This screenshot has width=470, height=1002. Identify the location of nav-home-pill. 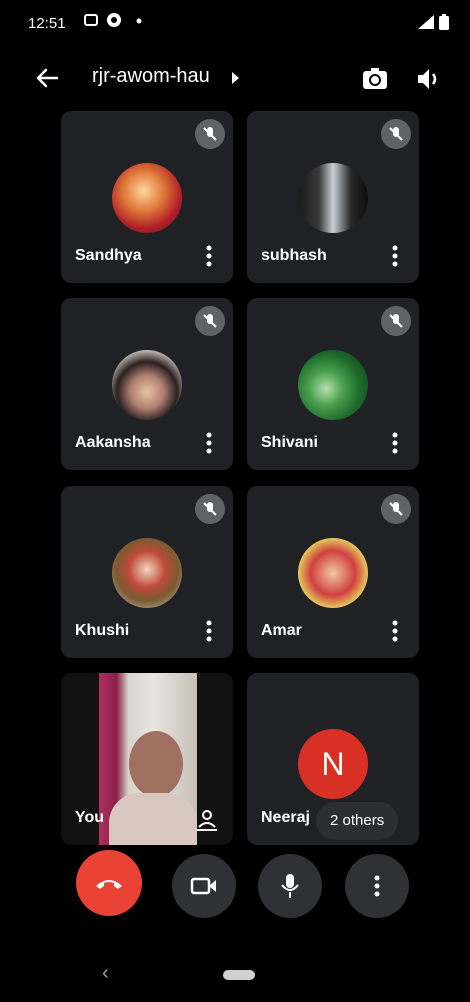
(239, 975).